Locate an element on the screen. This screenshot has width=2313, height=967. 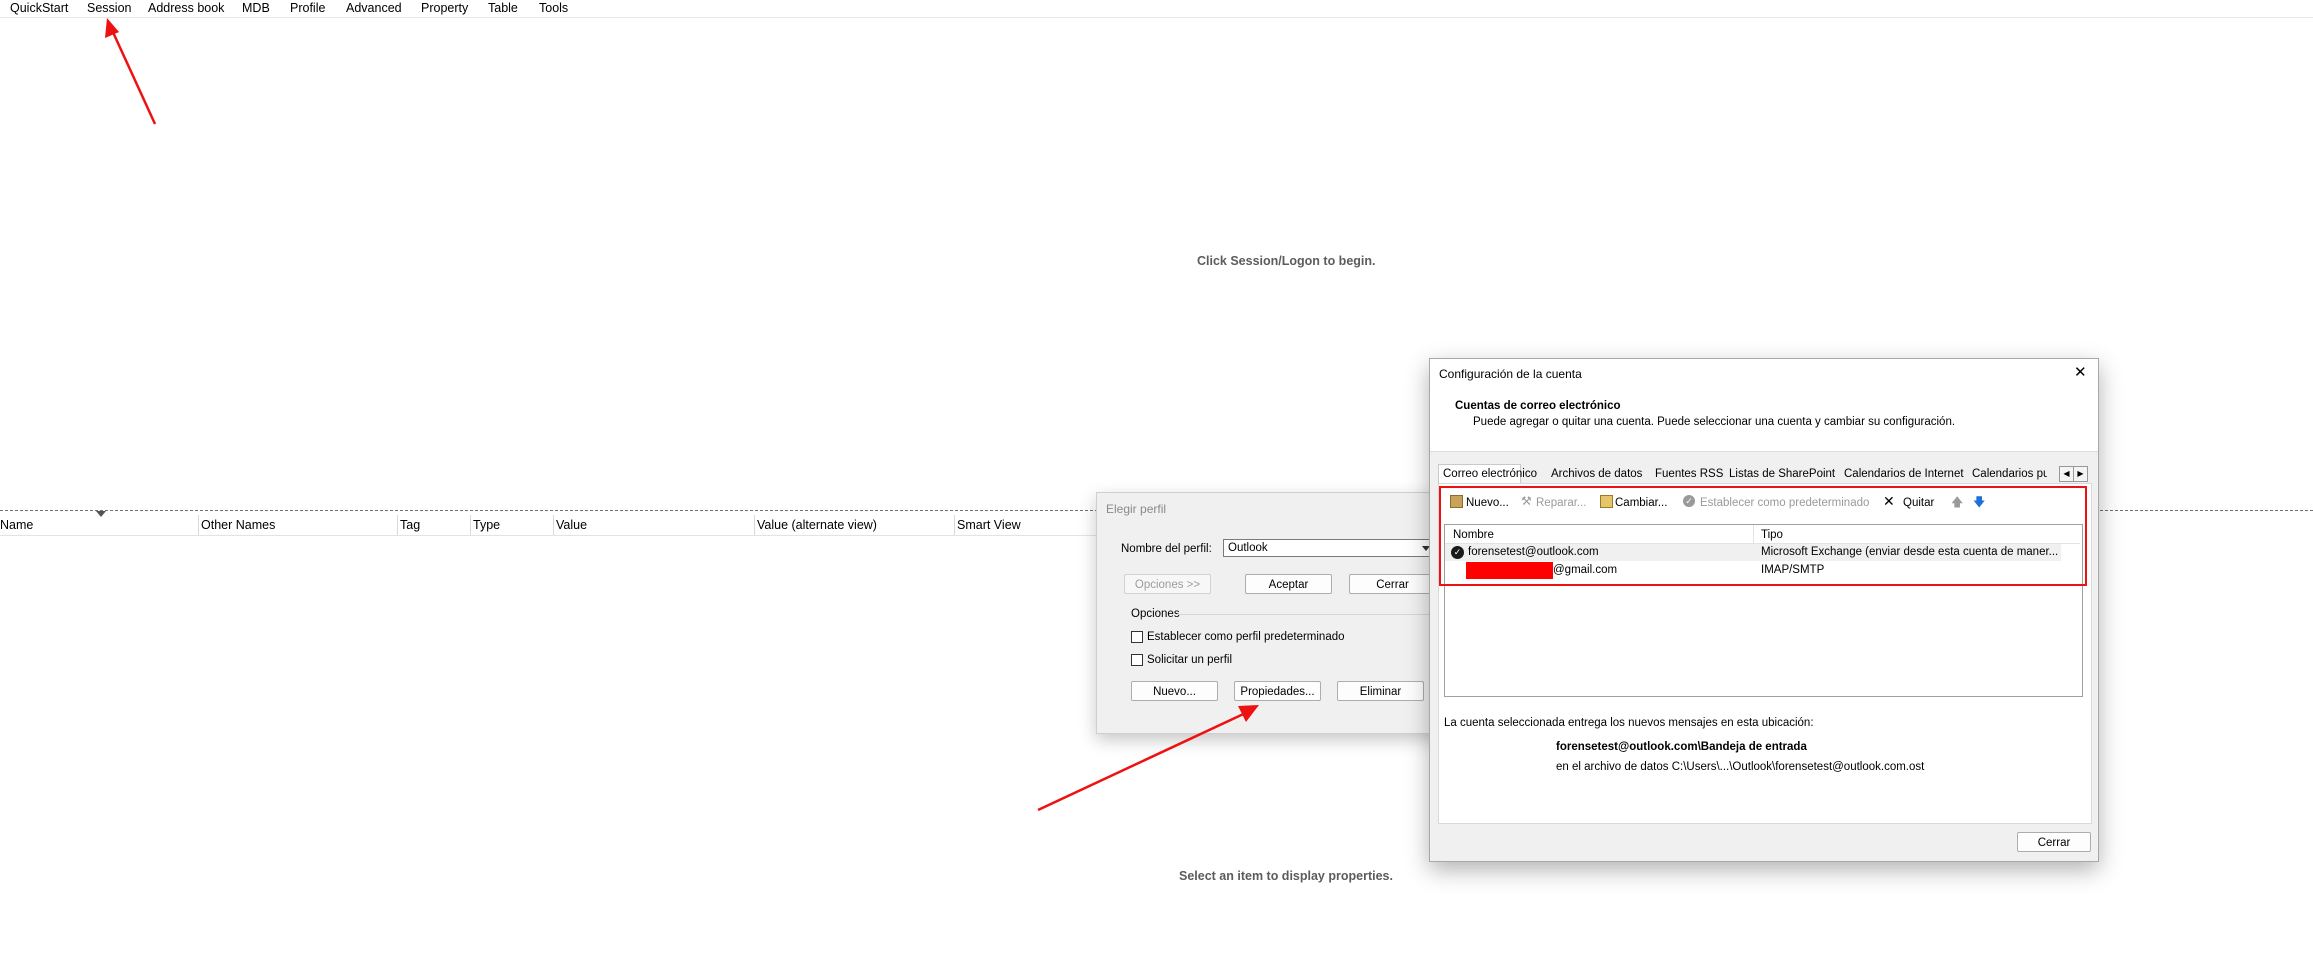
menu-table: Table is located at coordinates (503, 8).